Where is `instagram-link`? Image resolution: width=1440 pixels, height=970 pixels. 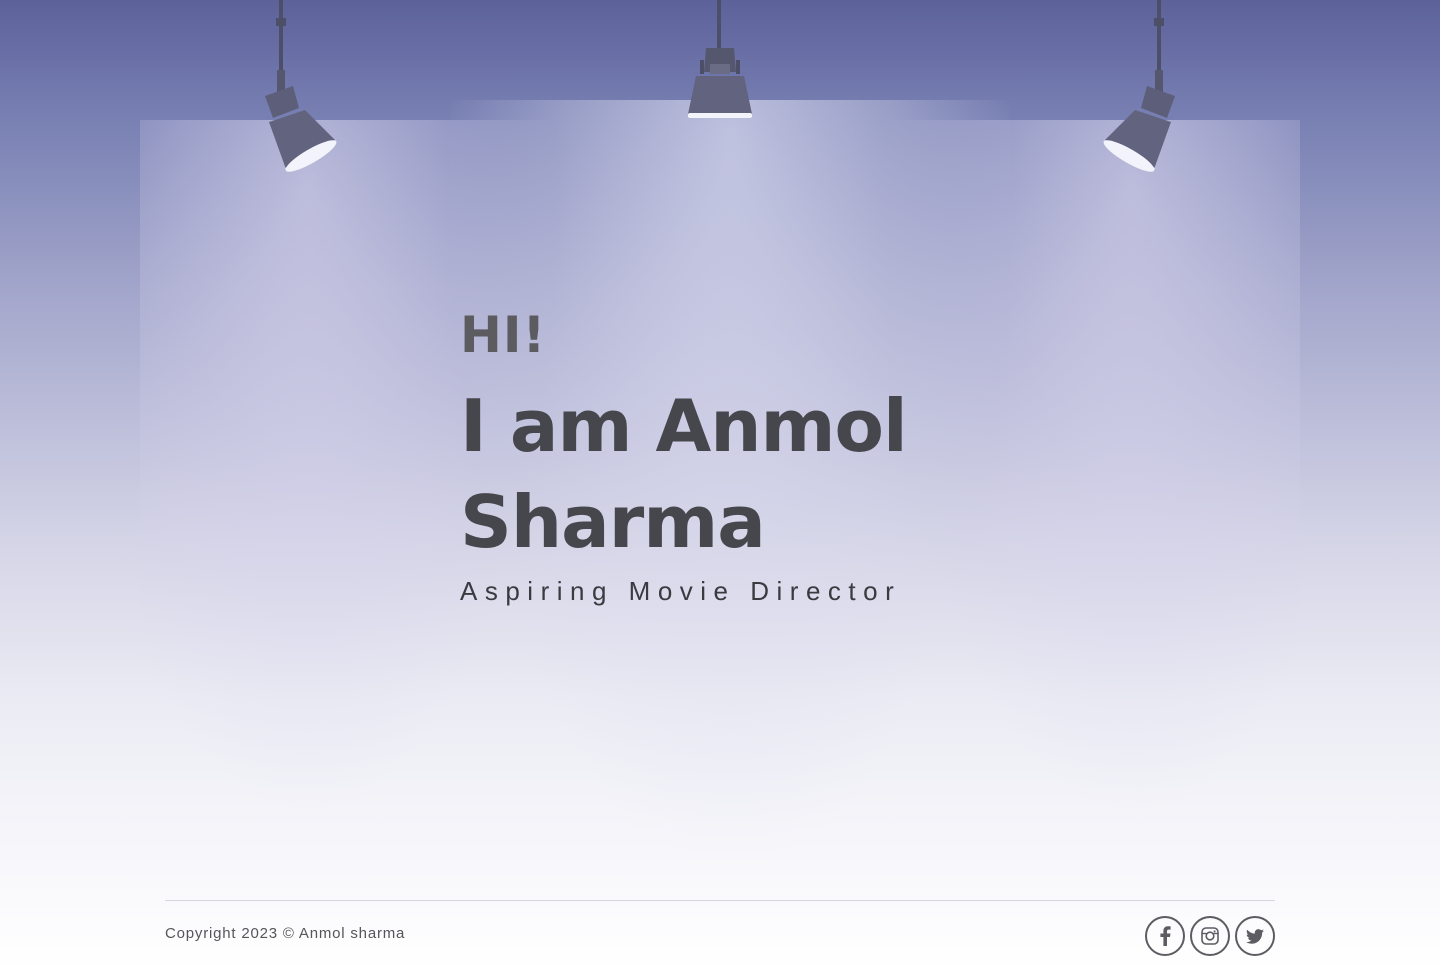
instagram-link is located at coordinates (1210, 936).